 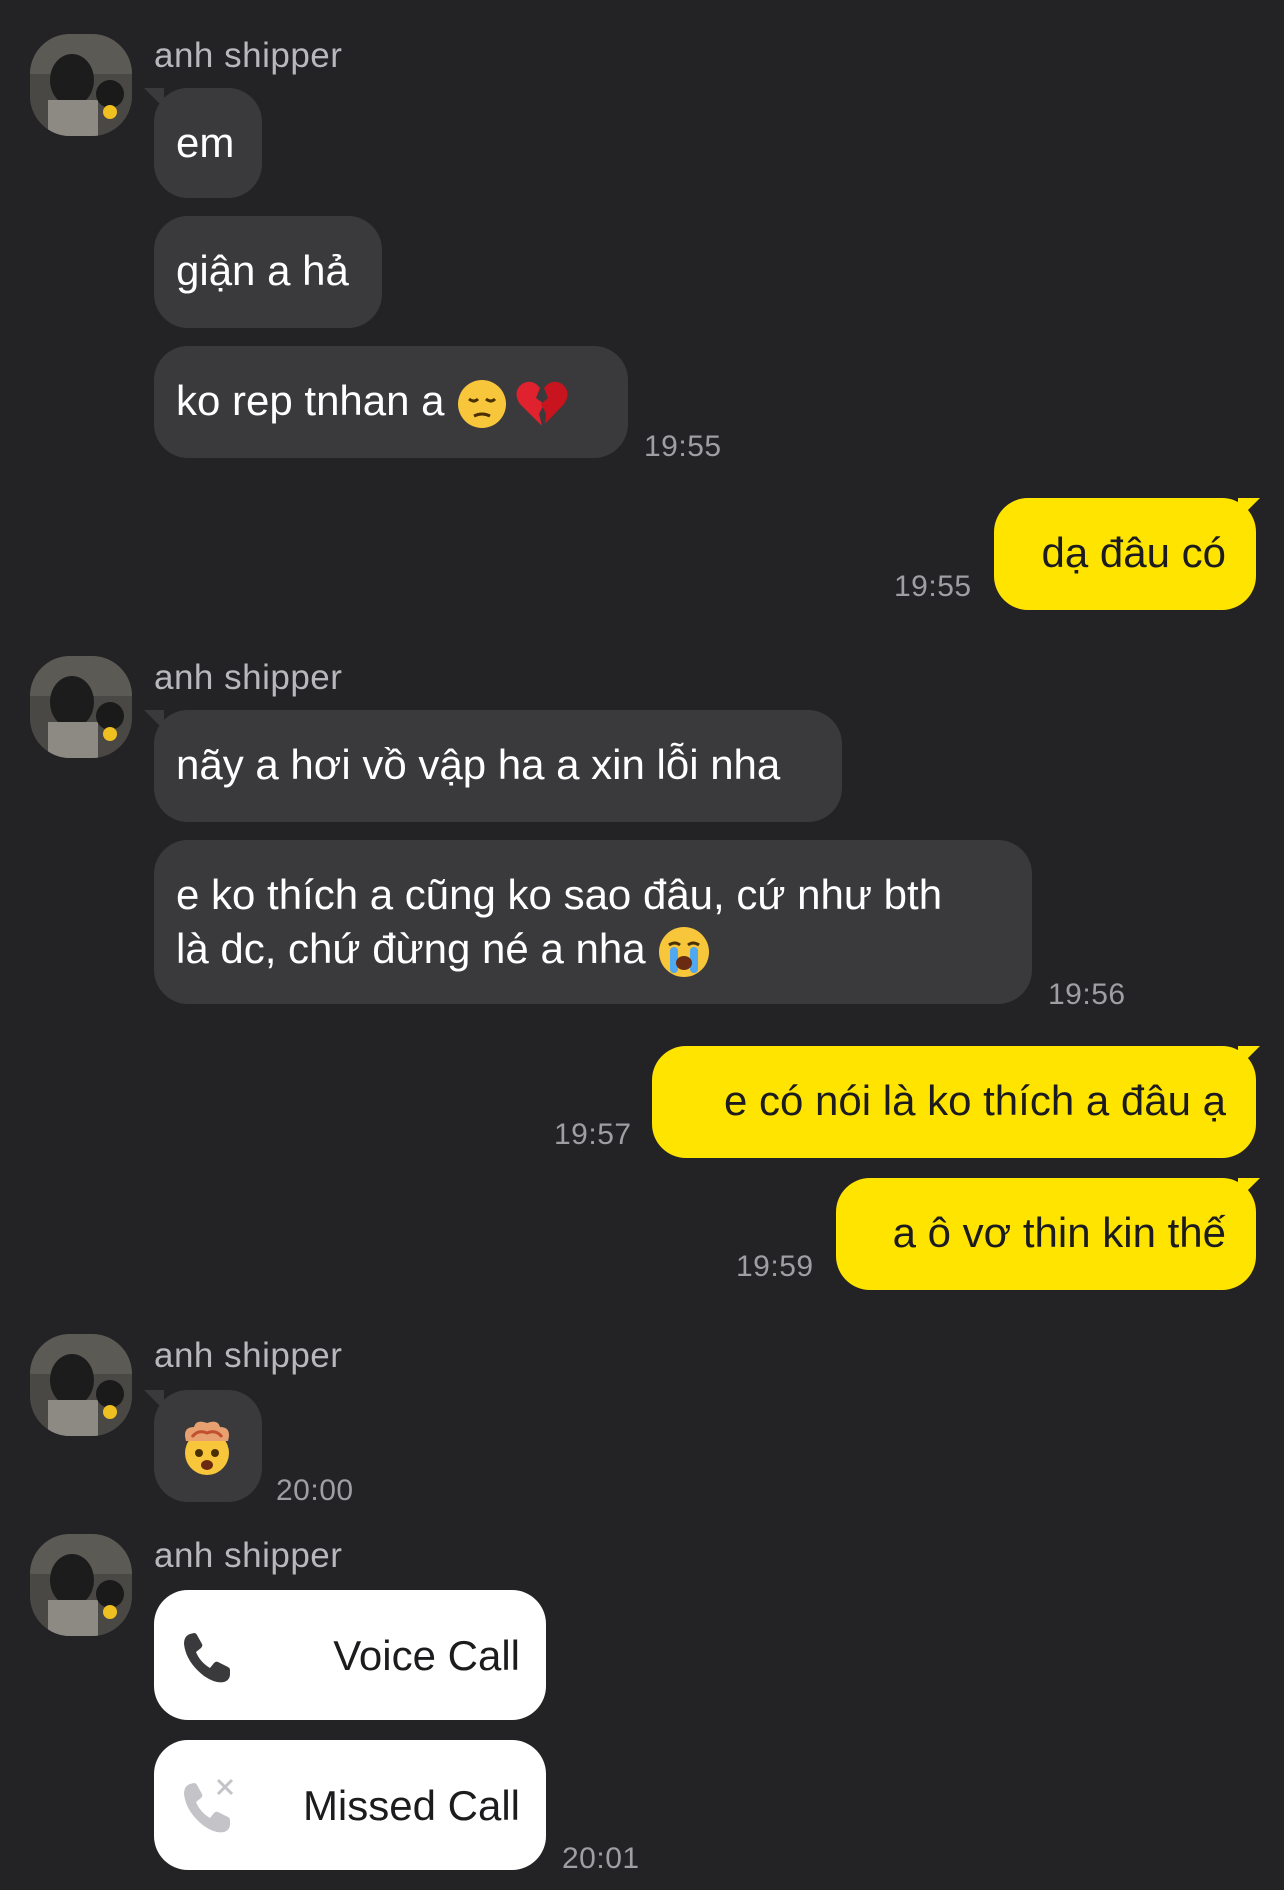 I want to click on message-bubble: a ô vơ thin kin thế, so click(x=1046, y=1234).